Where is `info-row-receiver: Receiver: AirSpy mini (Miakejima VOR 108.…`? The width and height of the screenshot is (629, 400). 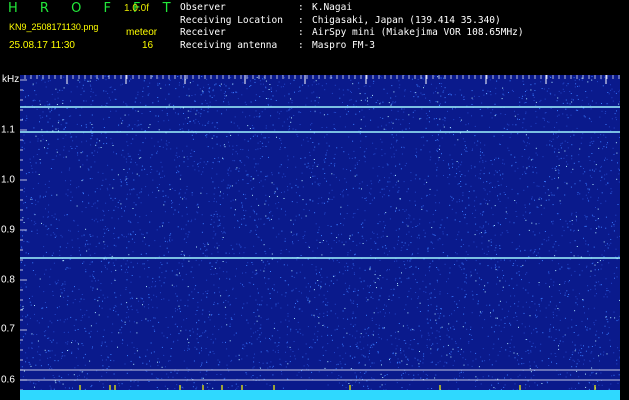 info-row-receiver: Receiver: AirSpy mini (Miakejima VOR 108.… is located at coordinates (352, 32).